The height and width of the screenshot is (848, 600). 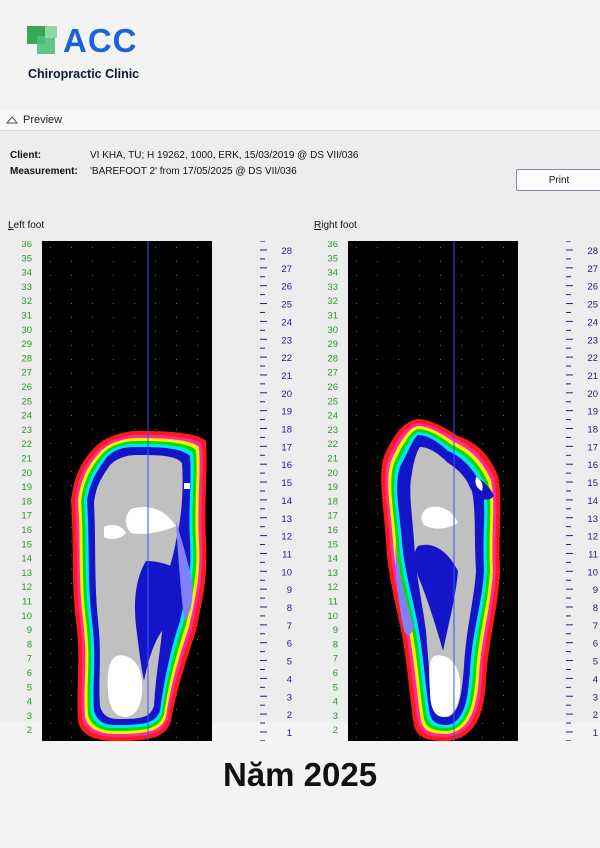 What do you see at coordinates (26, 501) in the screenshot?
I see `shoe-size-tick-label: 18` at bounding box center [26, 501].